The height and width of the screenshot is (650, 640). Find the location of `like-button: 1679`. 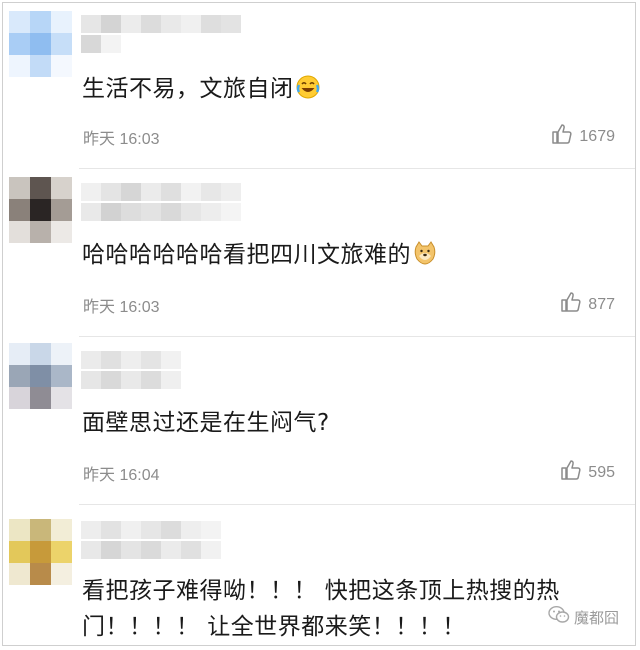

like-button: 1679 is located at coordinates (583, 136).